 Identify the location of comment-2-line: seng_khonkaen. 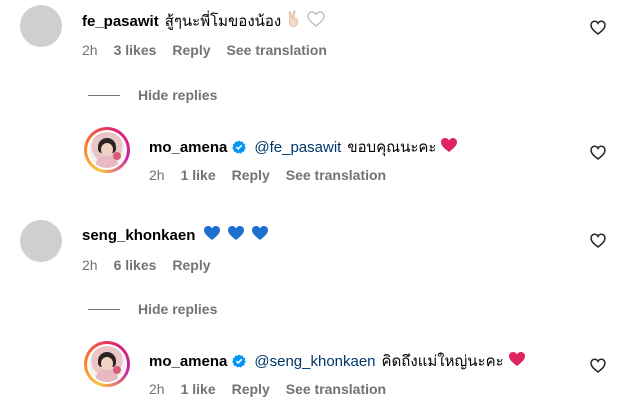
(175, 235).